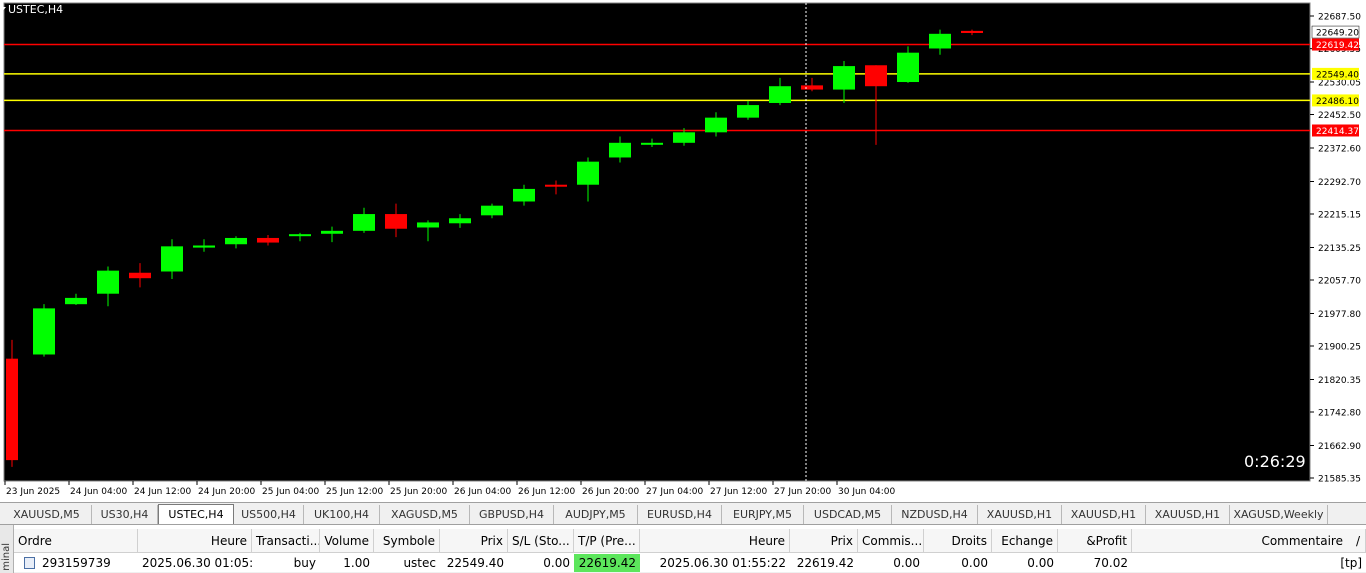 This screenshot has width=1366, height=573. What do you see at coordinates (162, 492) in the screenshot?
I see `time-axis-label: 24 Jun 12:00` at bounding box center [162, 492].